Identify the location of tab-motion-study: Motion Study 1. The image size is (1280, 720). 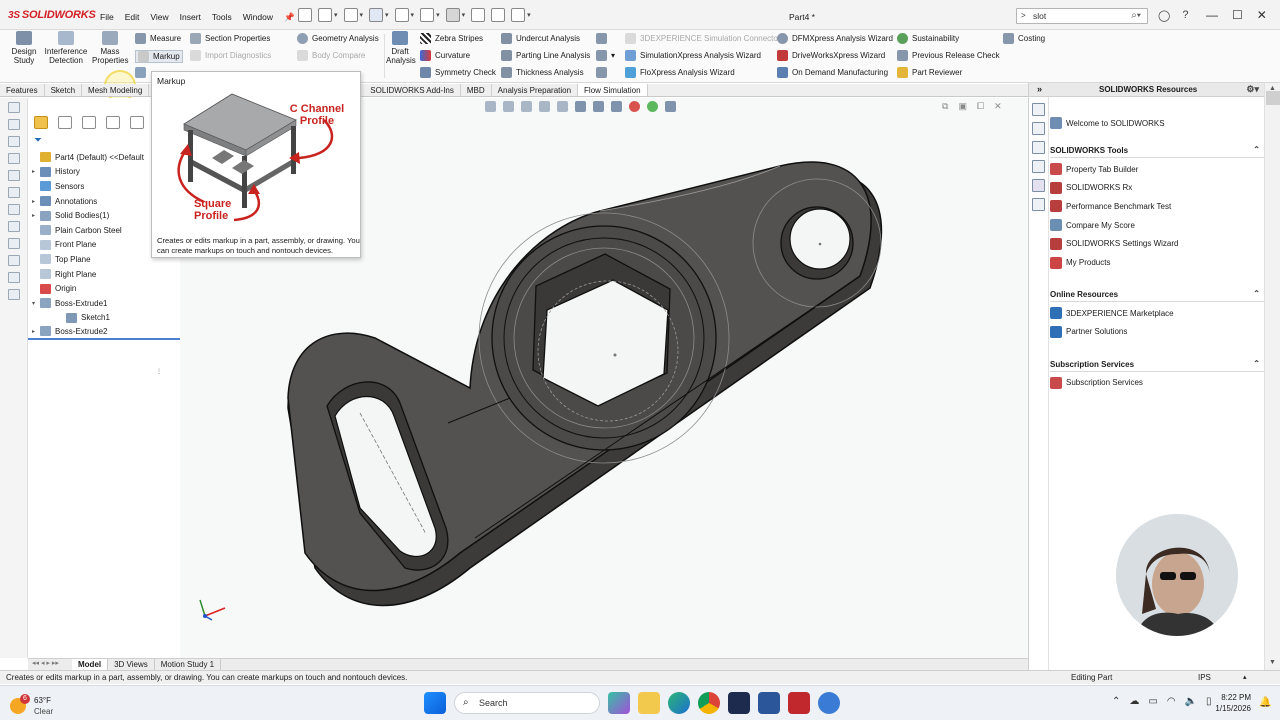
(188, 664).